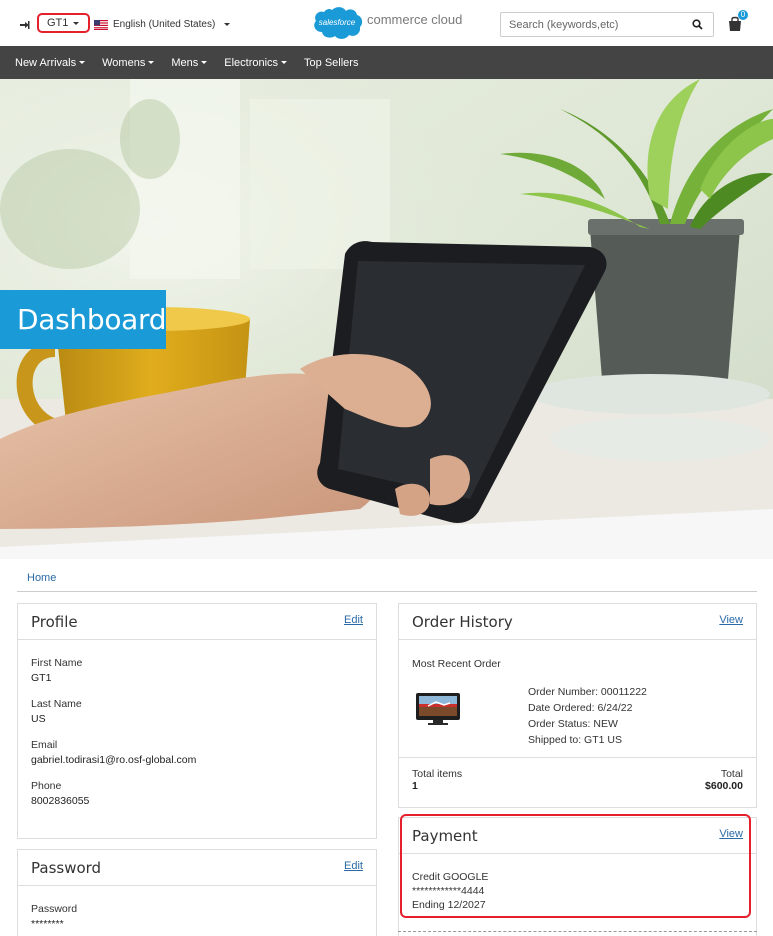 This screenshot has width=773, height=936. I want to click on user-menu: GT1, so click(55, 23).